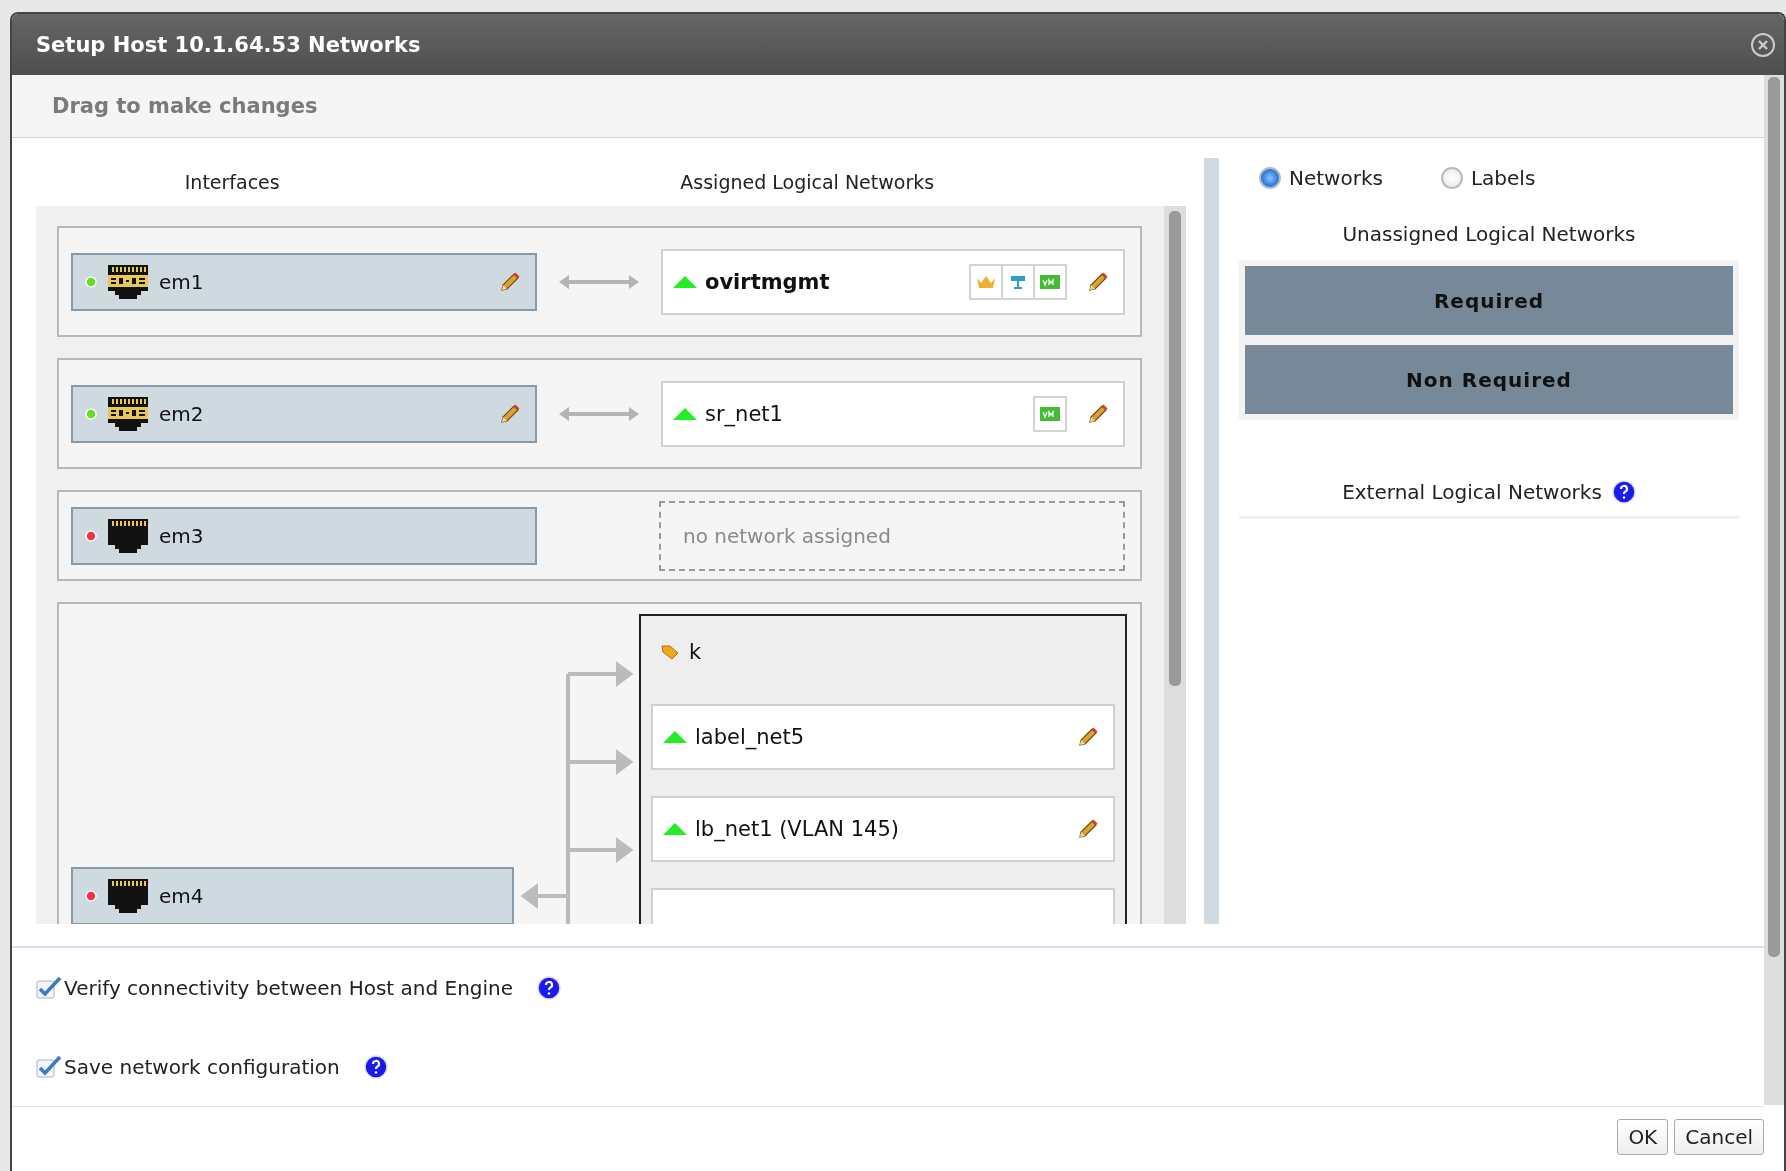 The image size is (1786, 1171). I want to click on label-group: k label_net5 lb_net1 (VLAN 145), so click(883, 769).